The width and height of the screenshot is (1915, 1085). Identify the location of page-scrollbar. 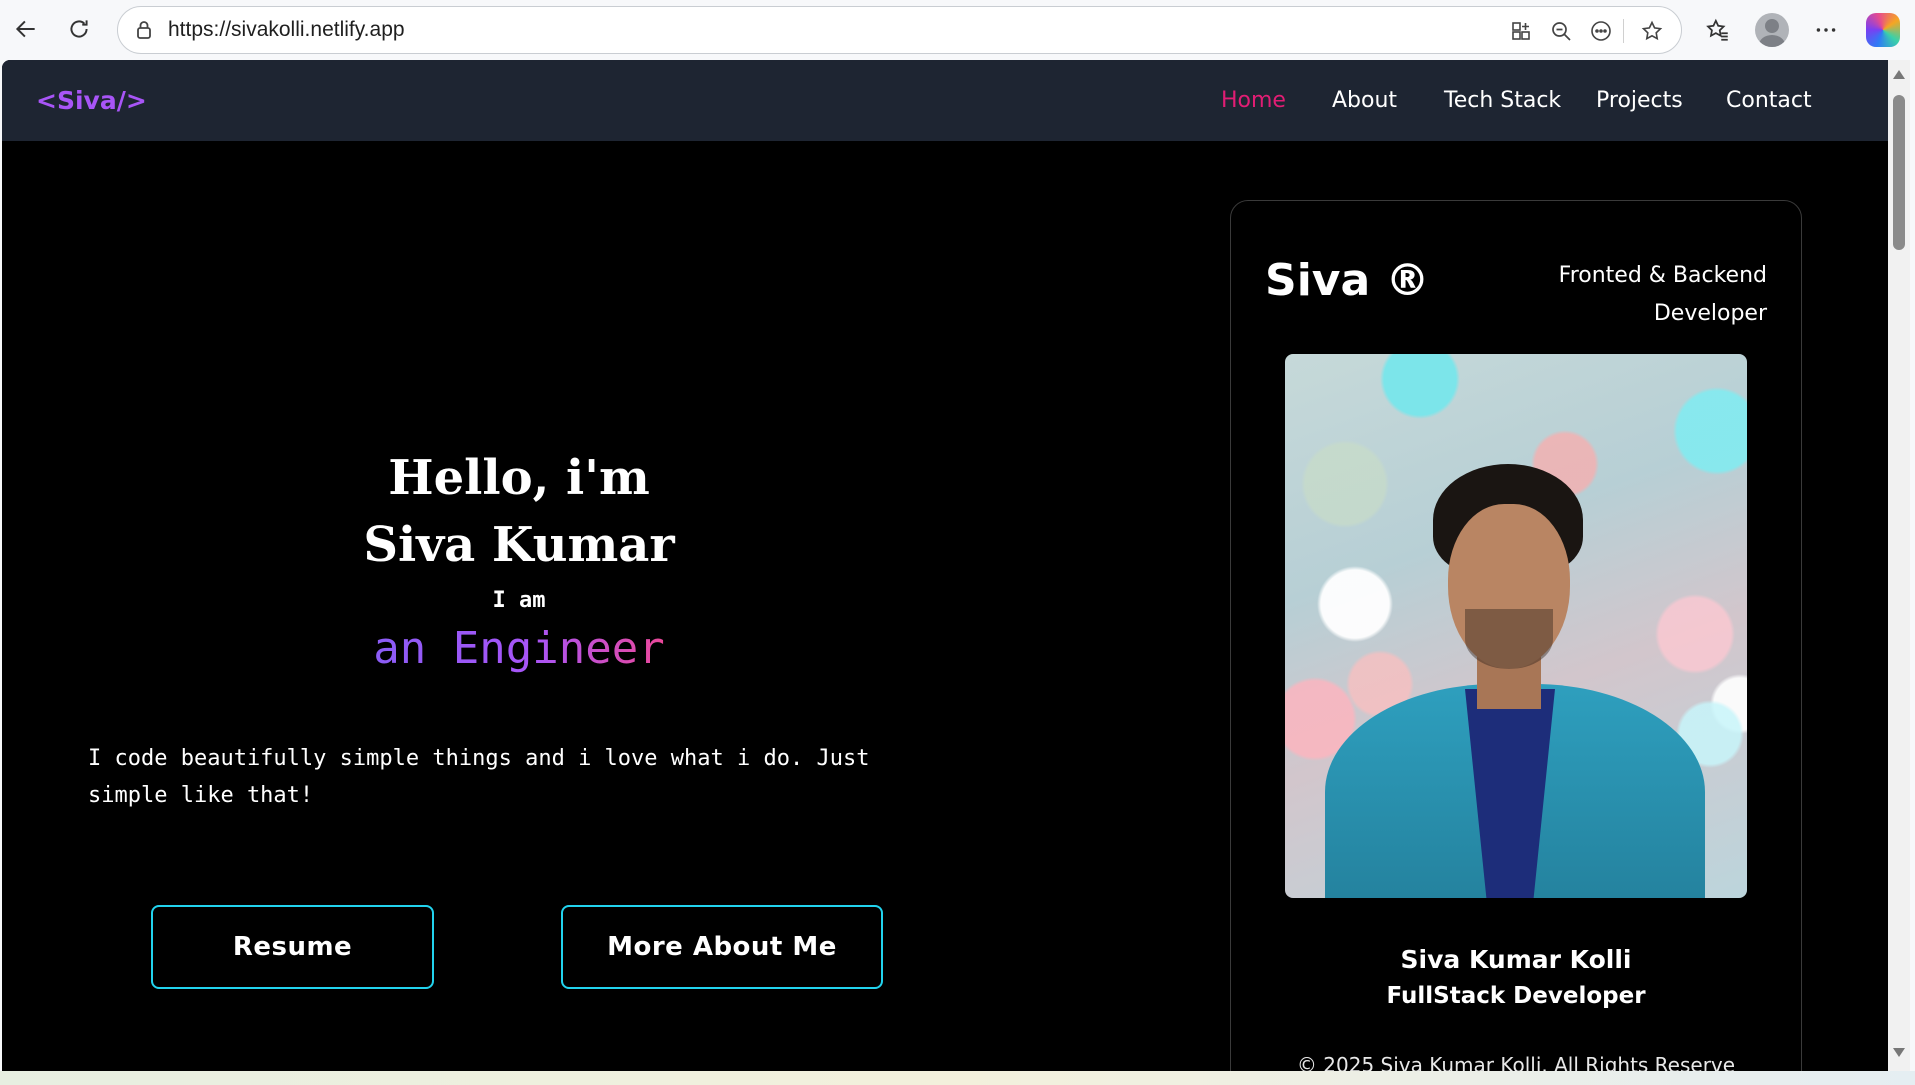
(1899, 565).